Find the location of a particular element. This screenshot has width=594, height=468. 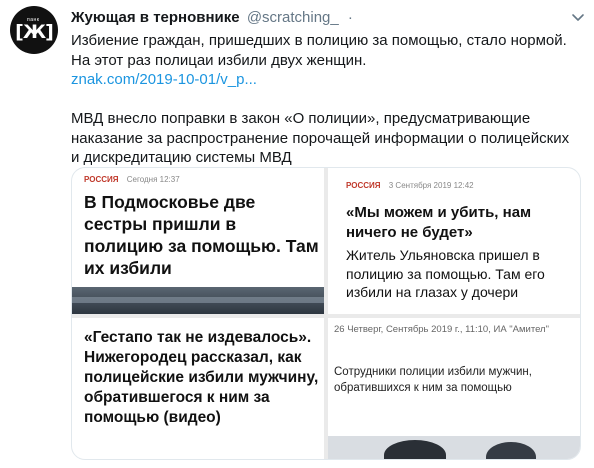

card1-meta: РОССИЯ Сегодня 12:37 is located at coordinates (132, 179).